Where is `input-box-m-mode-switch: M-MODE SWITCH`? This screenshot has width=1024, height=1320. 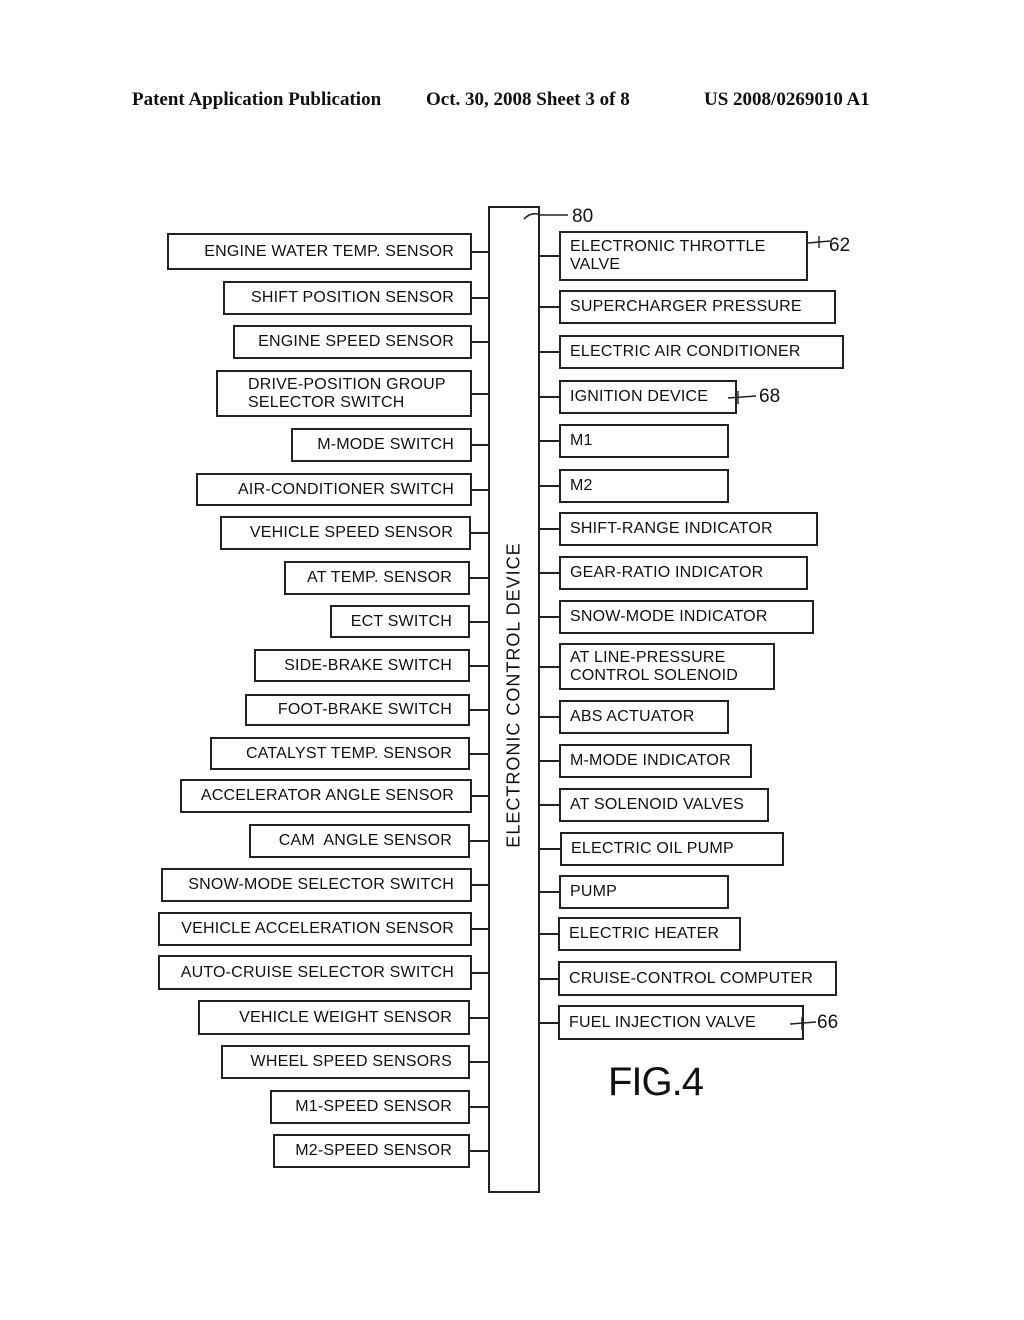
input-box-m-mode-switch: M-MODE SWITCH is located at coordinates (381, 445).